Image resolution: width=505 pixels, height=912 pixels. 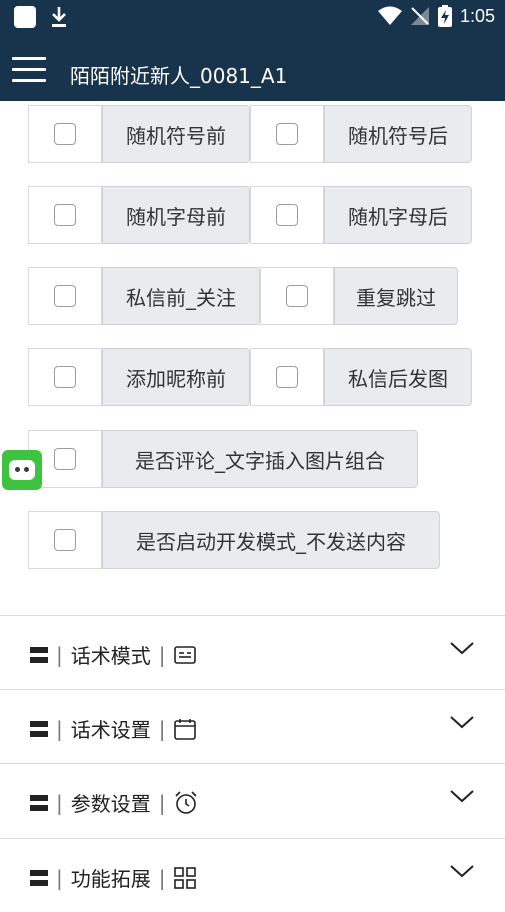 I want to click on menu-button, so click(x=29, y=70).